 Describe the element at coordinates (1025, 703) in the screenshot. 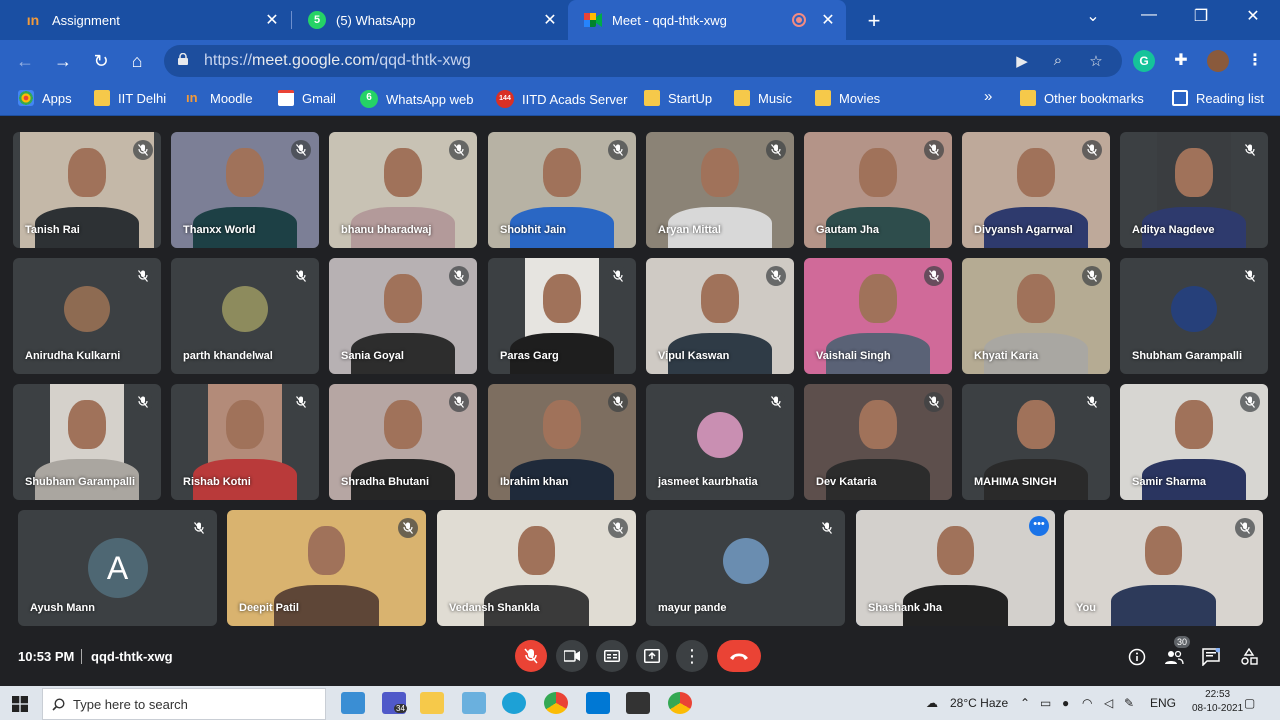

I see `tray-expand-icon: ⌃` at that location.